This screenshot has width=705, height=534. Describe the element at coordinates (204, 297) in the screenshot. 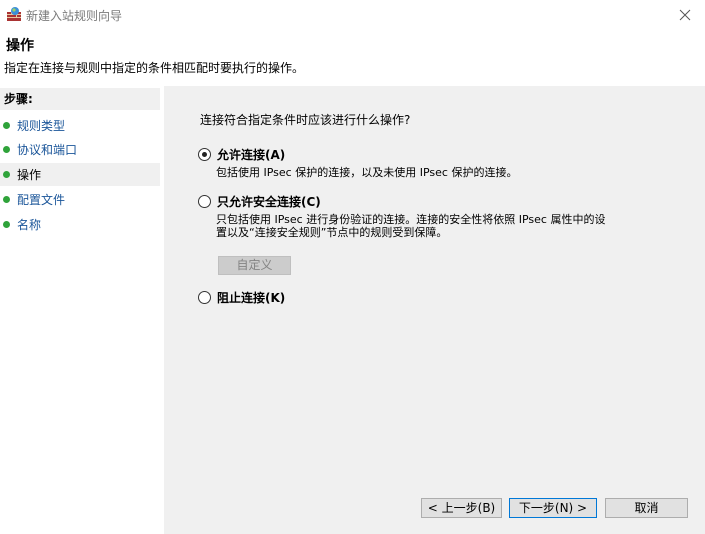

I see `block-connection-radio` at that location.